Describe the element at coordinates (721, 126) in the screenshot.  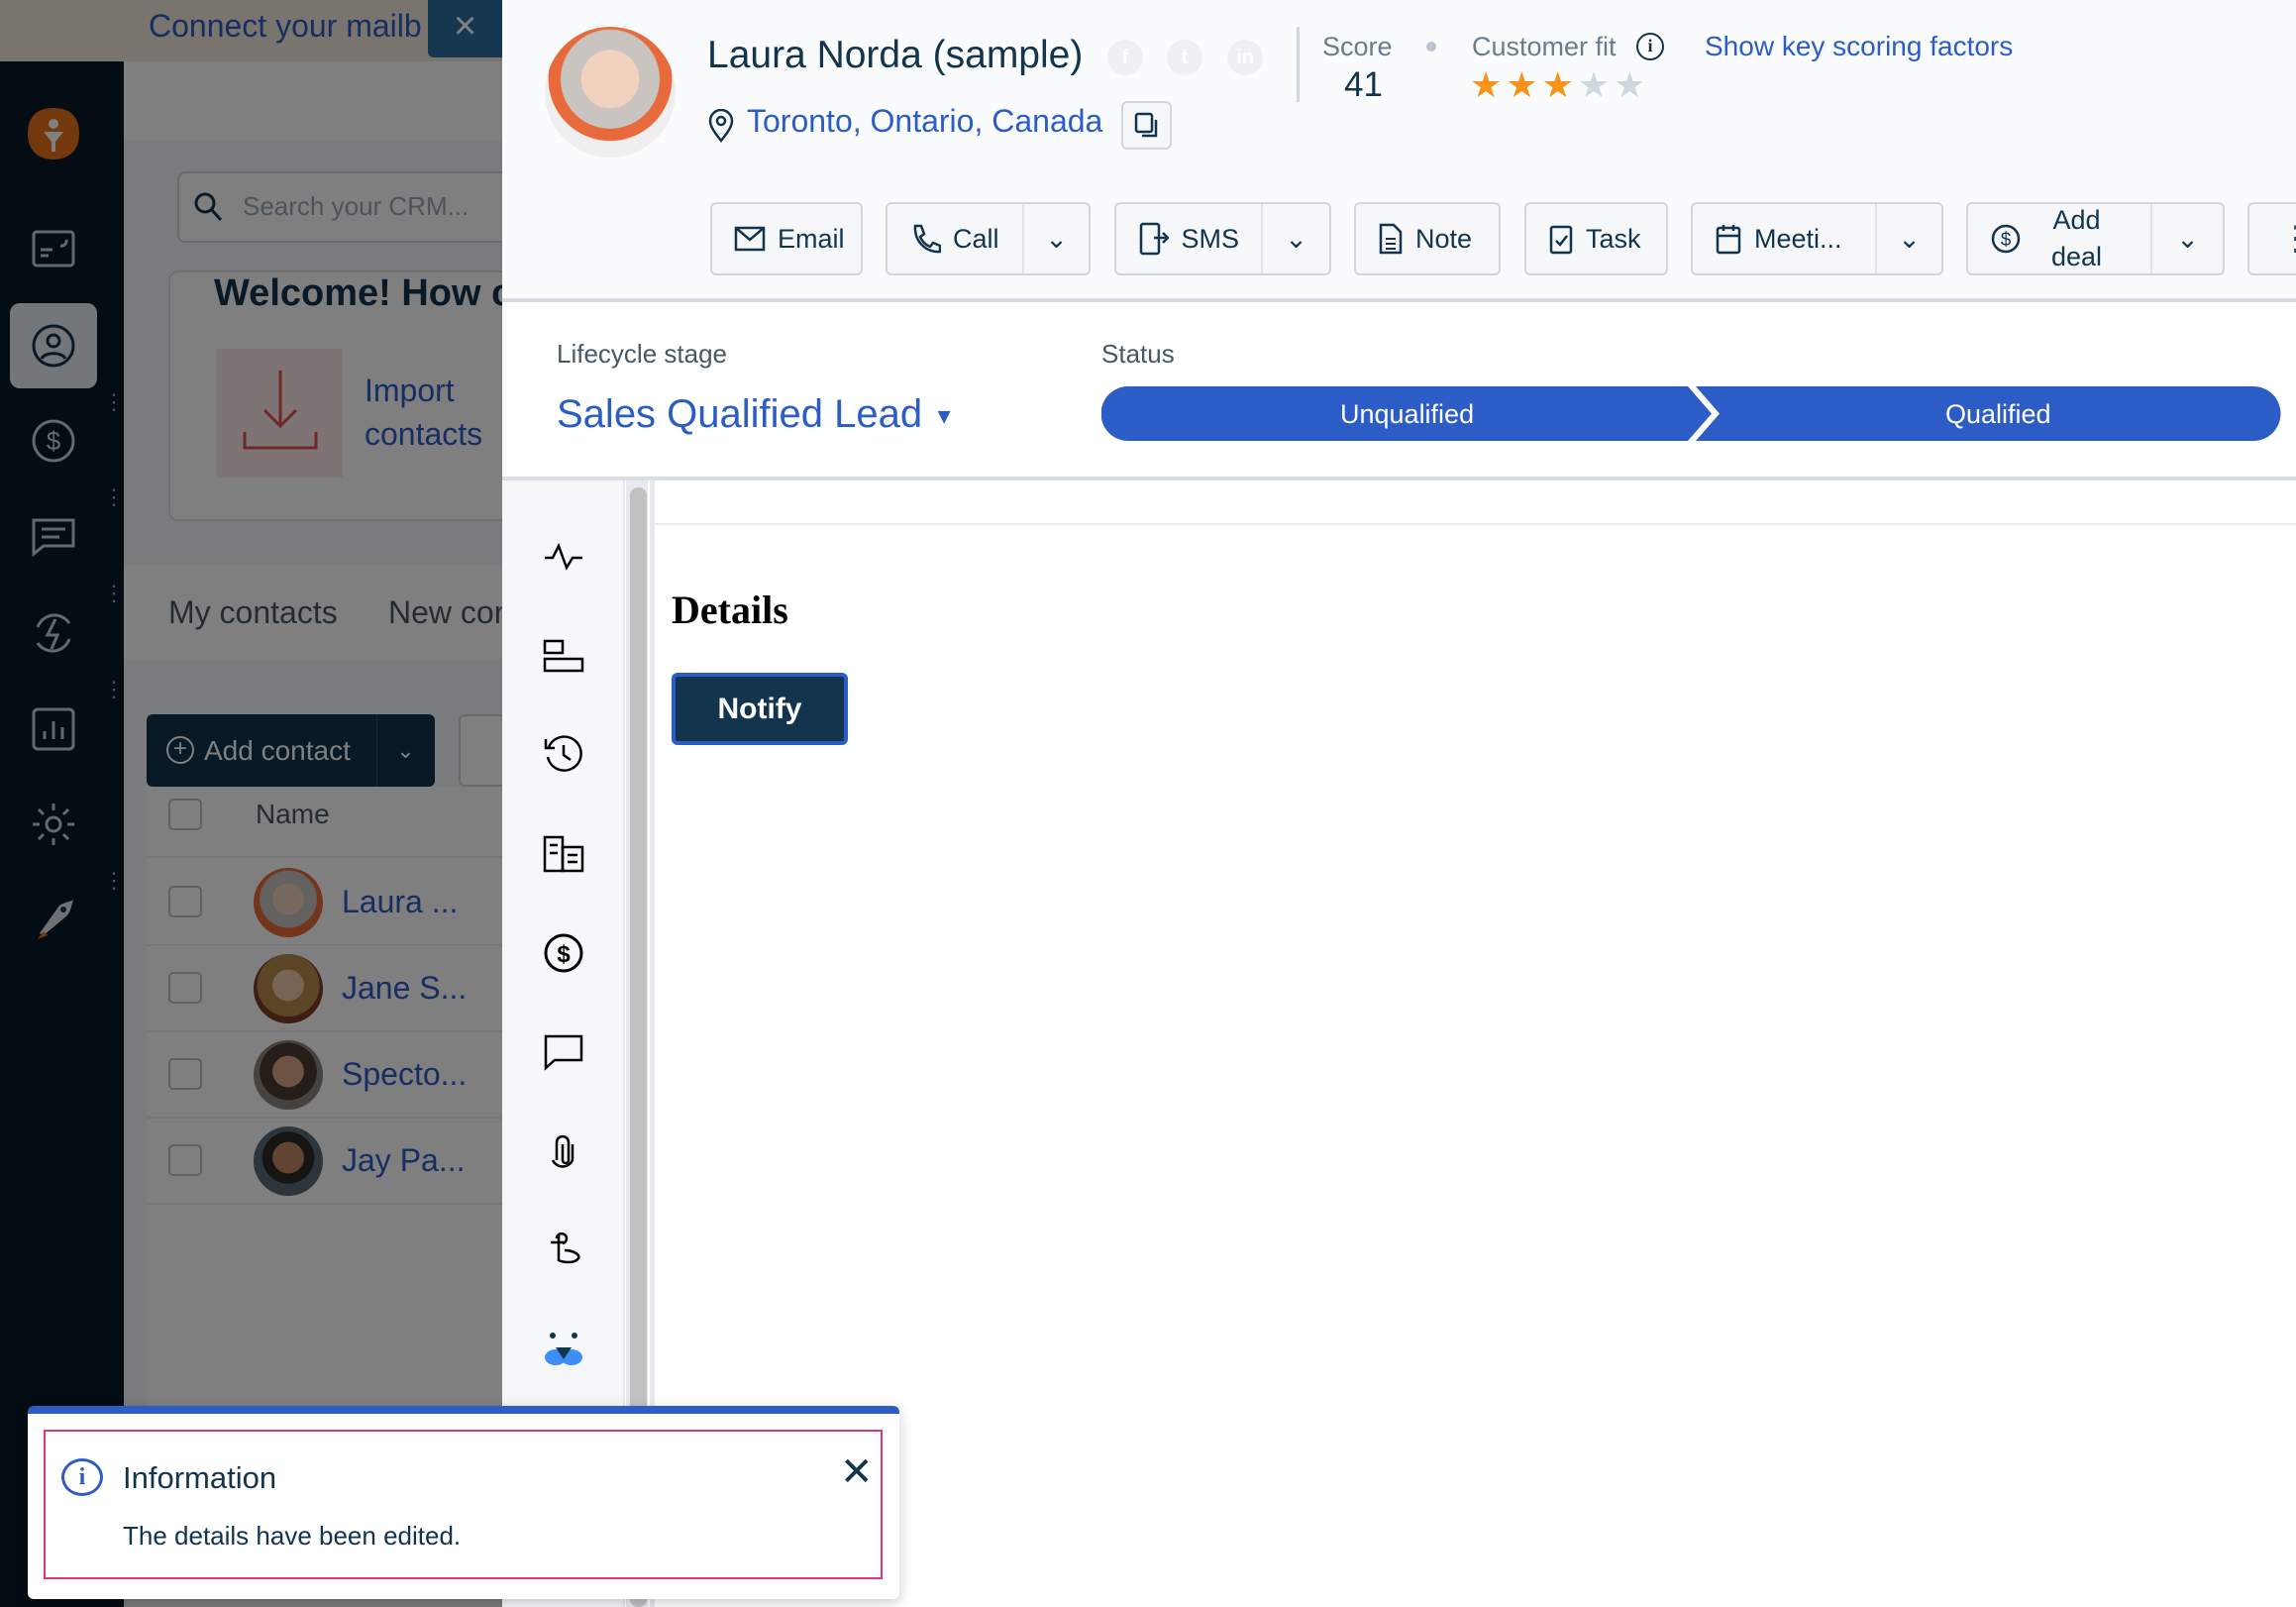
I see `location-pin-icon` at that location.